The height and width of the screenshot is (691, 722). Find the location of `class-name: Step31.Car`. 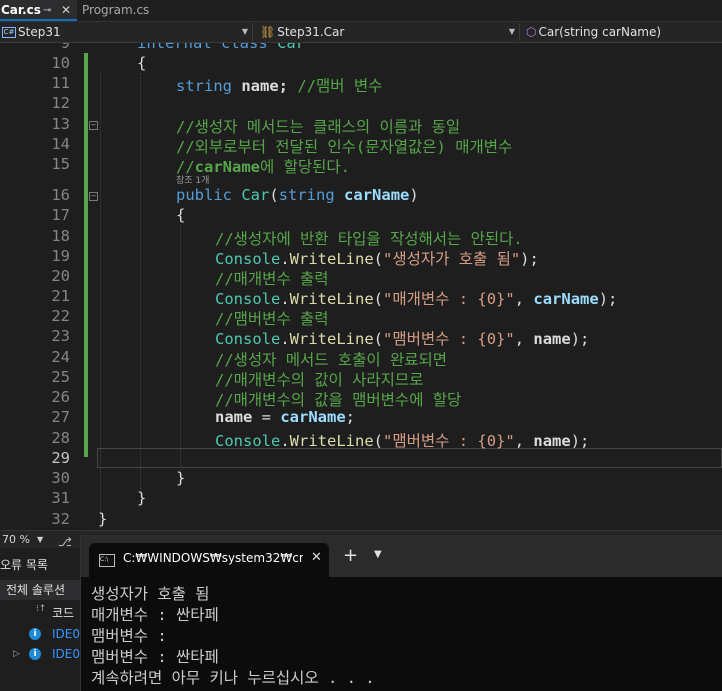

class-name: Step31.Car is located at coordinates (311, 32).